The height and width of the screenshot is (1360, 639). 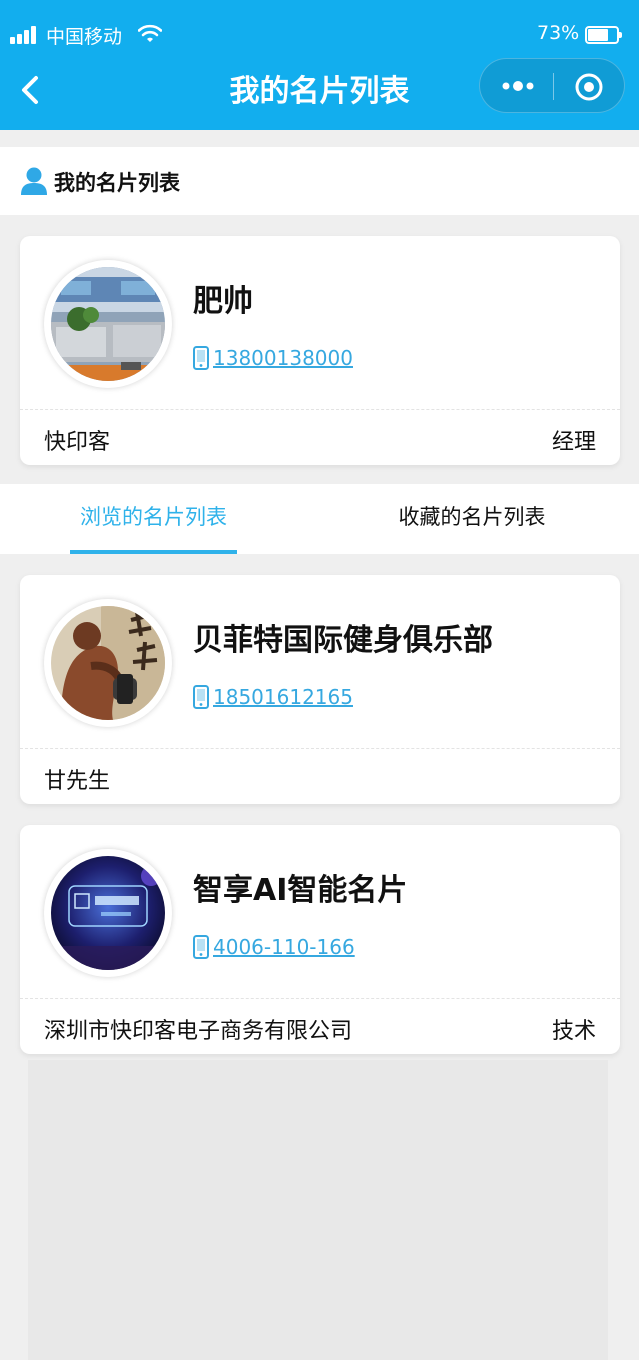 I want to click on card-company: 深圳市快印客电子商务有限公司, so click(x=198, y=1031).